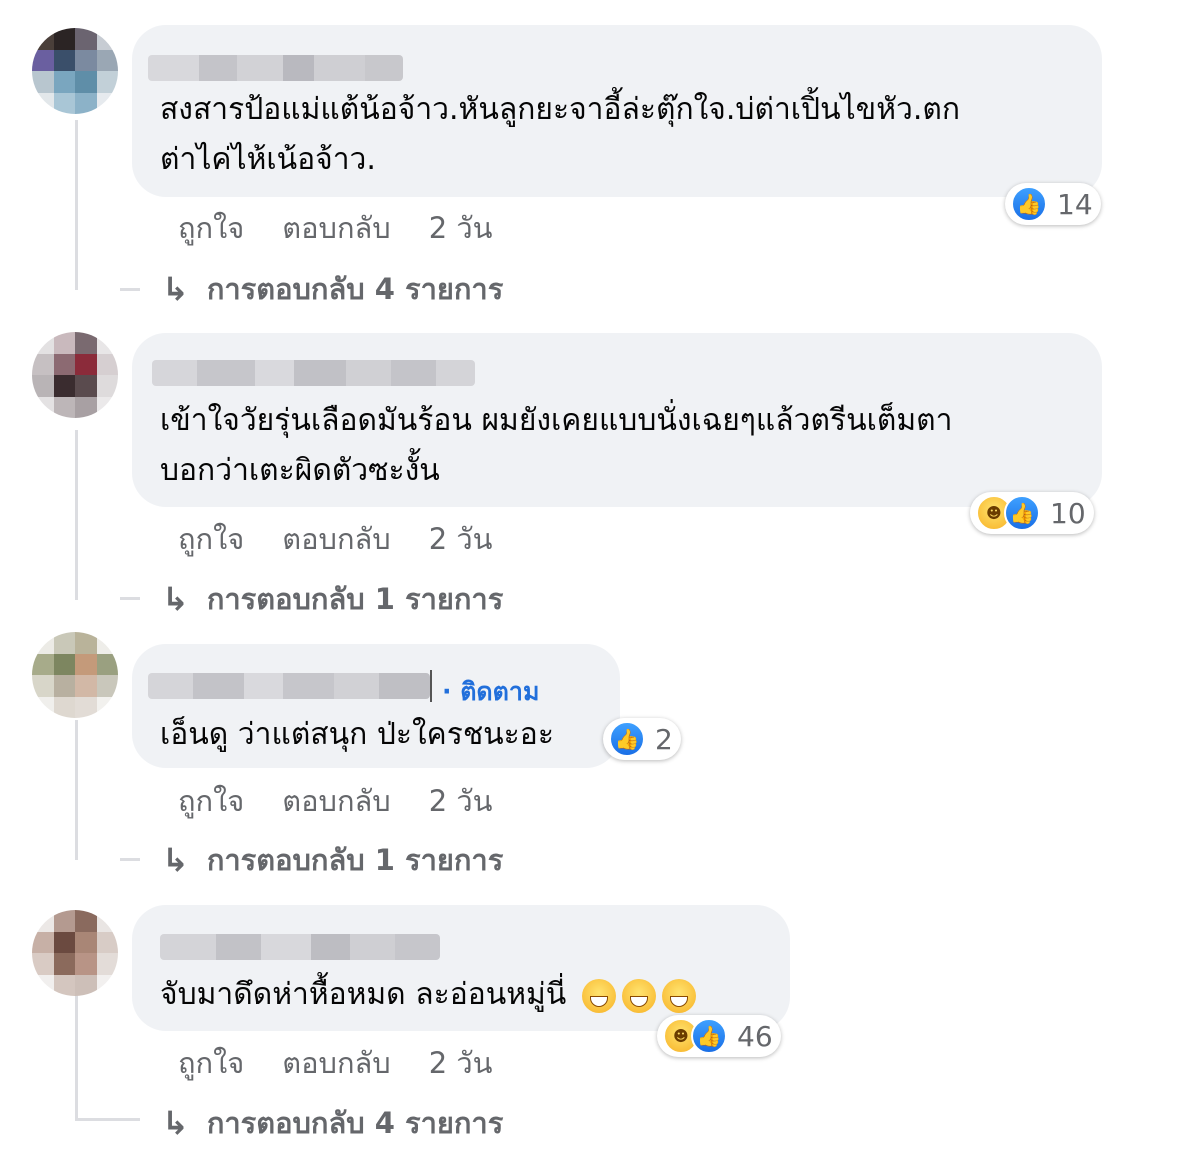 This screenshot has width=1200, height=1149. I want to click on reaction-summary: 👍 2, so click(642, 739).